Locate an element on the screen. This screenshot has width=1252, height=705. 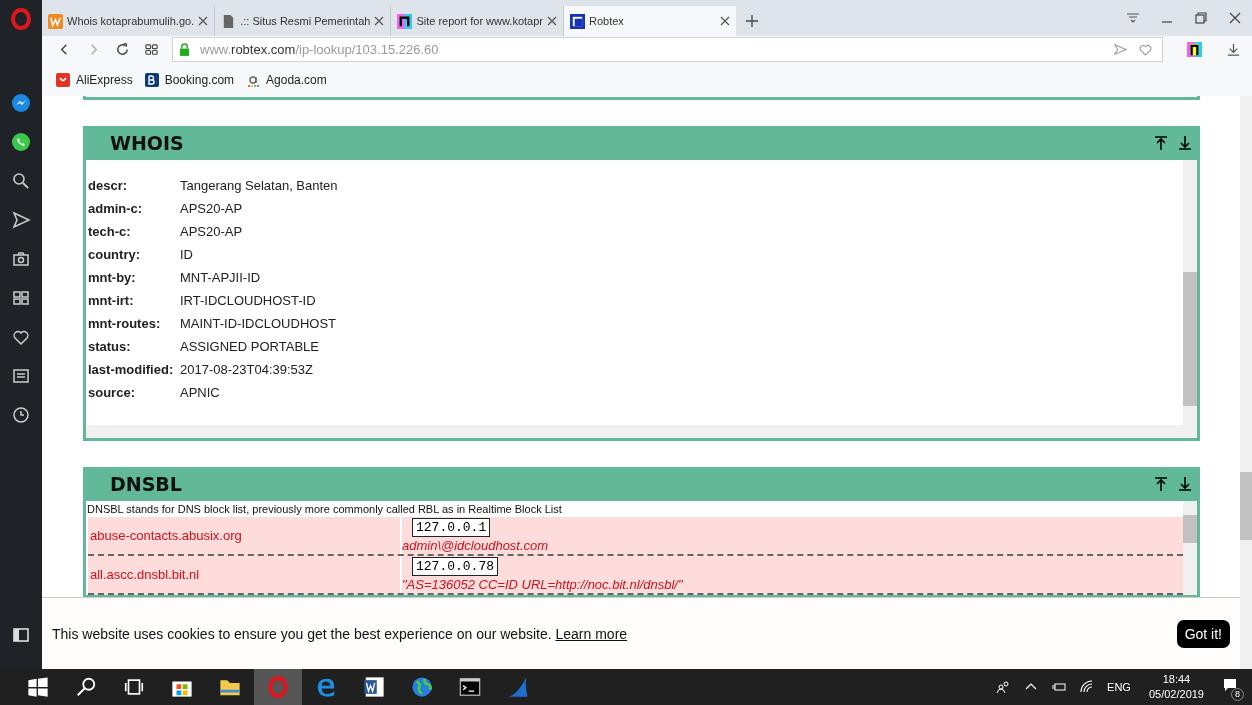
field-label: country: is located at coordinates (114, 254).